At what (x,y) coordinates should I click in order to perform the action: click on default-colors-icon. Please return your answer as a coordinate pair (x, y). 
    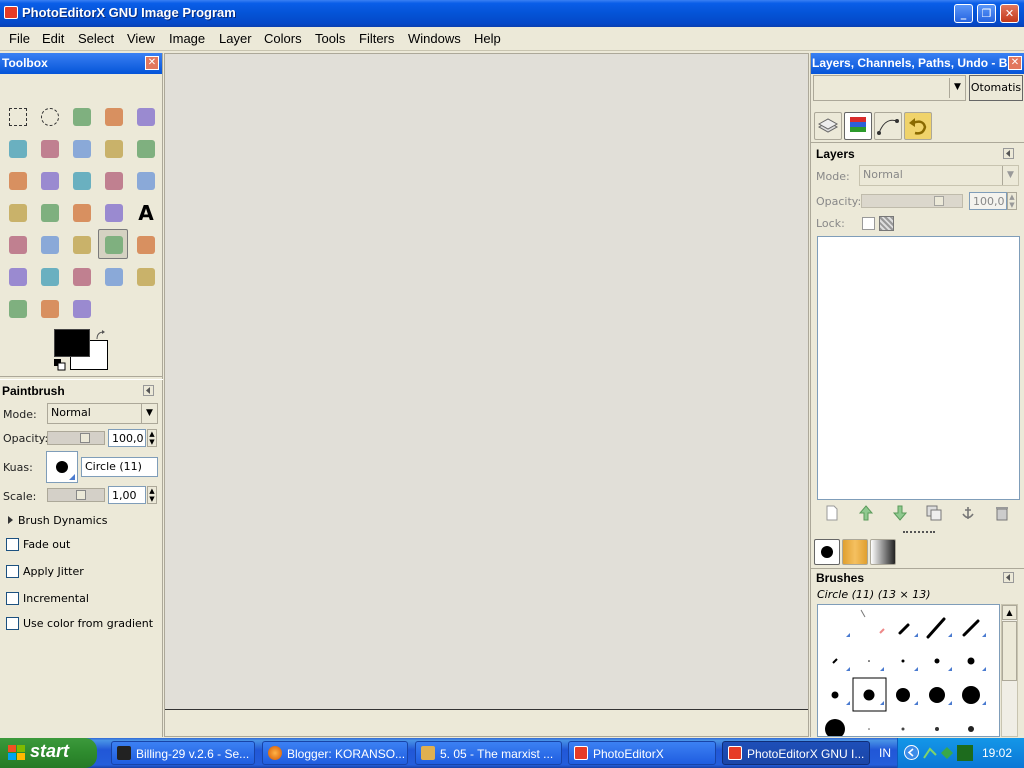
    Looking at the image, I should click on (60, 365).